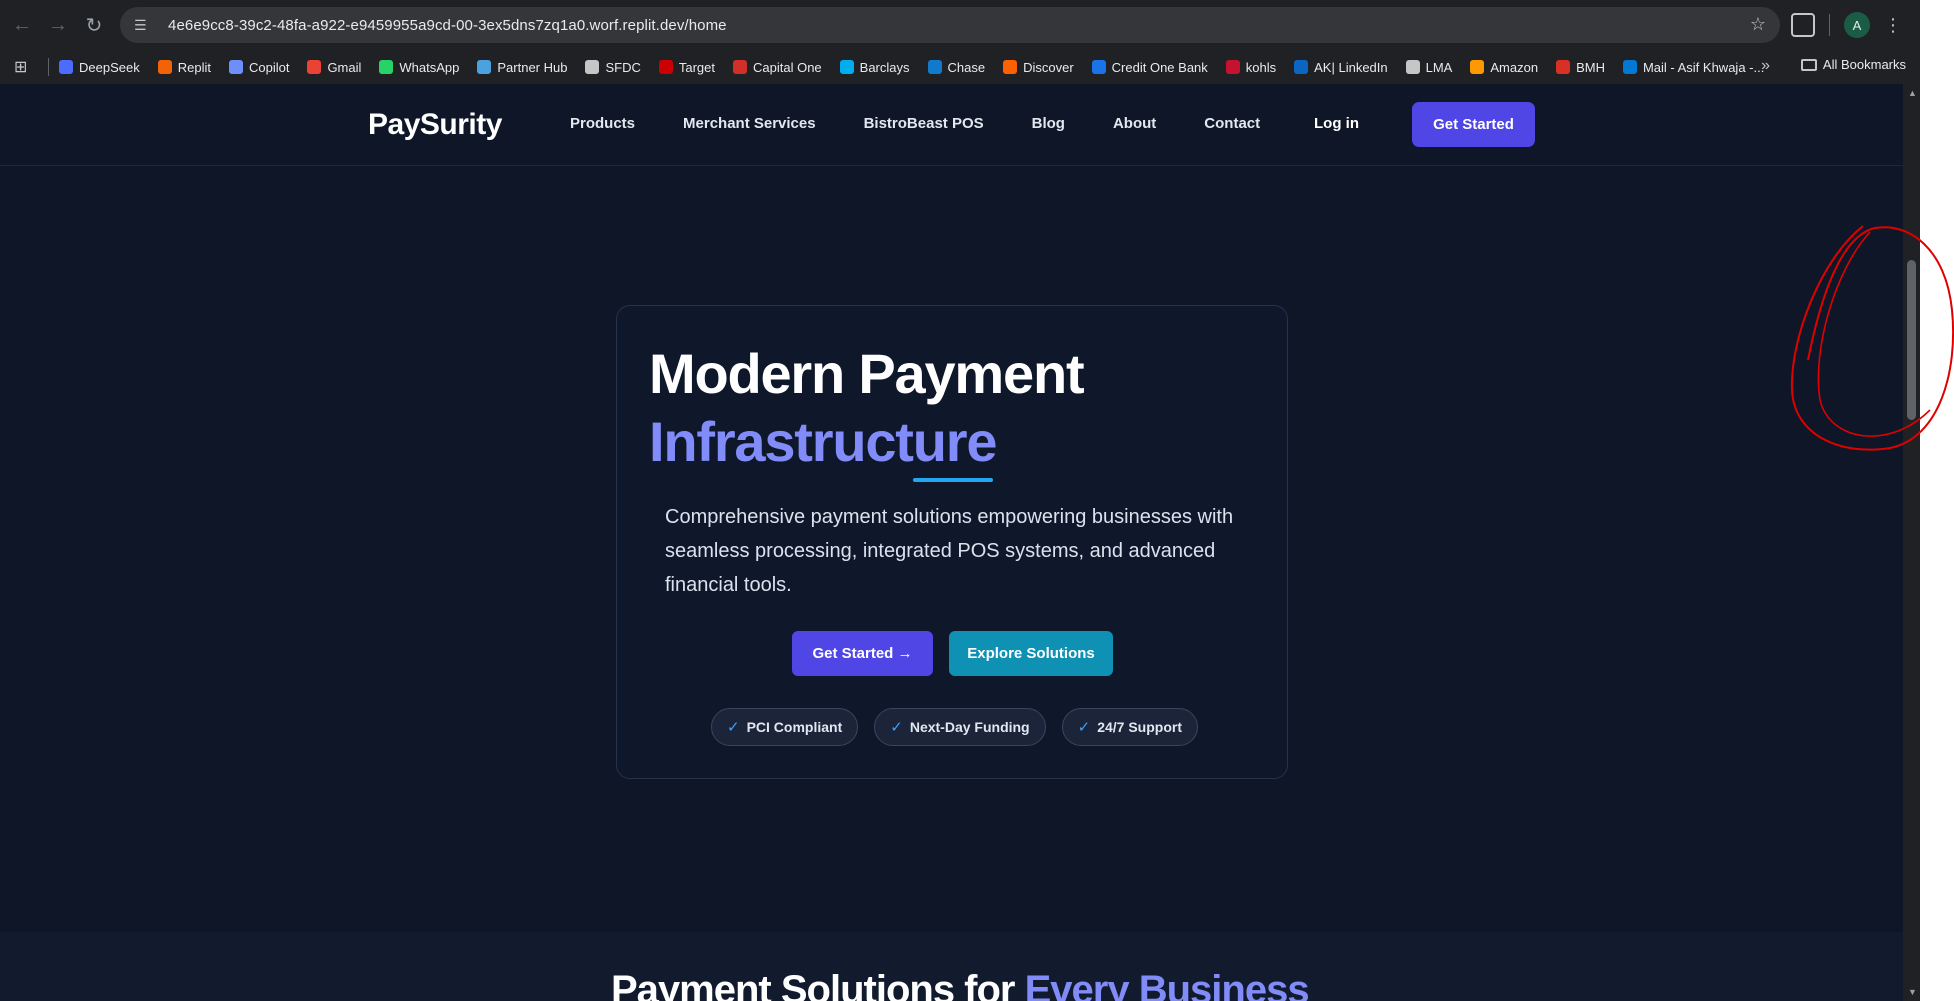  I want to click on get-started-button: Get Started →, so click(862, 653).